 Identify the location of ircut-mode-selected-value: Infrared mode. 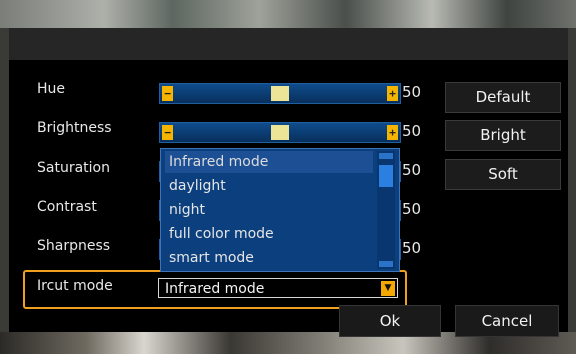
(215, 289).